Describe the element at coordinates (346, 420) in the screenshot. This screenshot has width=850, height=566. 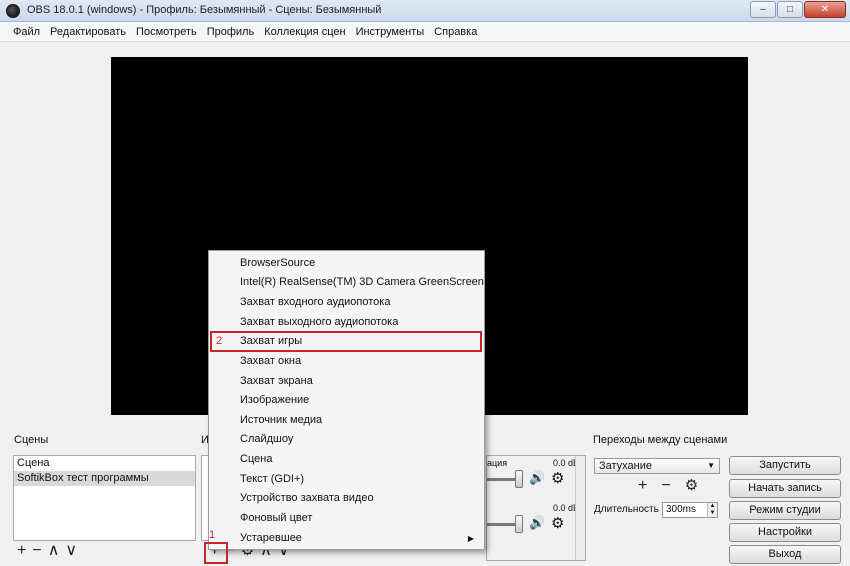
I see `menu-item-media-source: Источник медиа` at that location.